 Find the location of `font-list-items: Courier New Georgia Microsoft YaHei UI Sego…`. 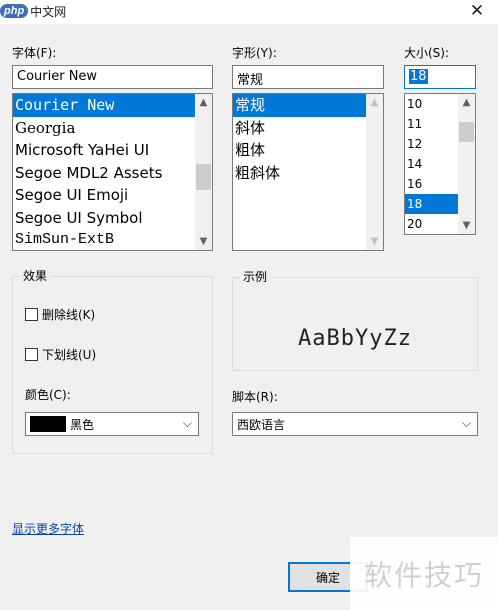

font-list-items: Courier New Georgia Microsoft YaHei UI Sego… is located at coordinates (104, 172).